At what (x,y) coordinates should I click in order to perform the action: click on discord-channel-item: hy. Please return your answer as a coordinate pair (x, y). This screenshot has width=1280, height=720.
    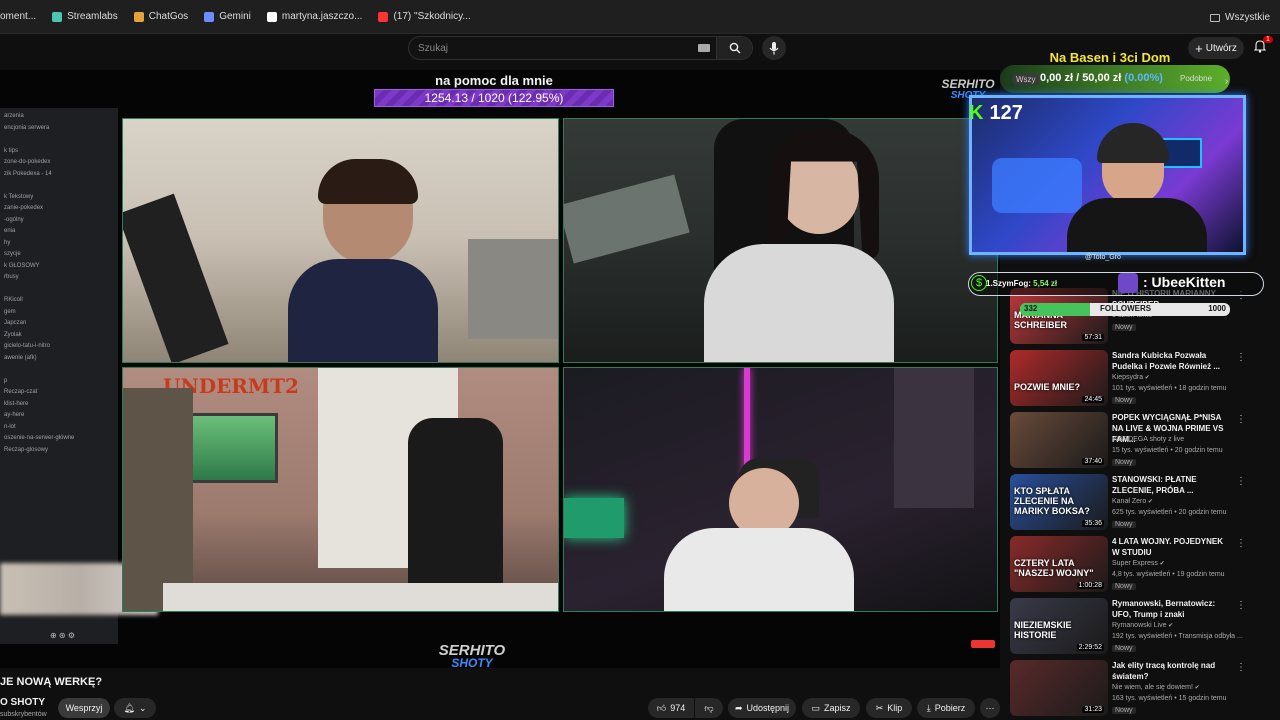
    Looking at the image, I should click on (7, 242).